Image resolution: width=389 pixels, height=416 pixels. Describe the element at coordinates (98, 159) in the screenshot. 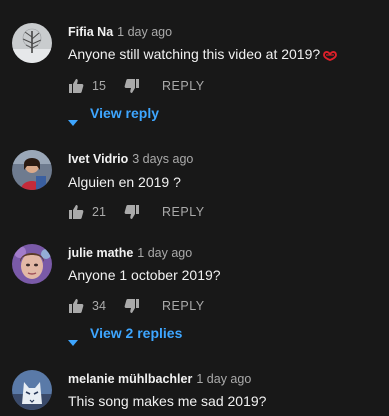

I see `comment-author: Ivet Vidrio` at that location.